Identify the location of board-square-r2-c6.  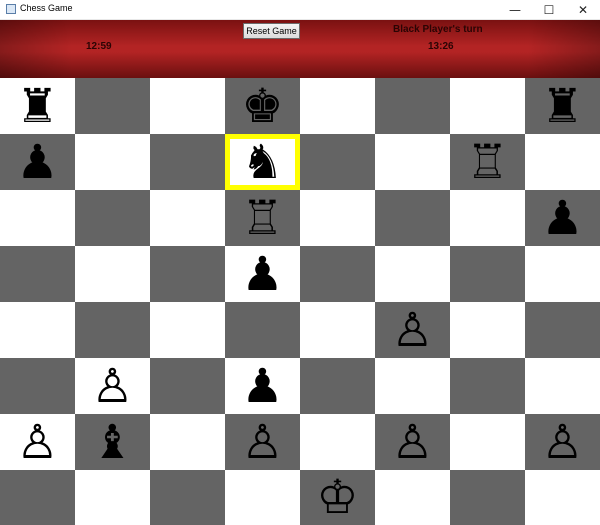
(487, 218).